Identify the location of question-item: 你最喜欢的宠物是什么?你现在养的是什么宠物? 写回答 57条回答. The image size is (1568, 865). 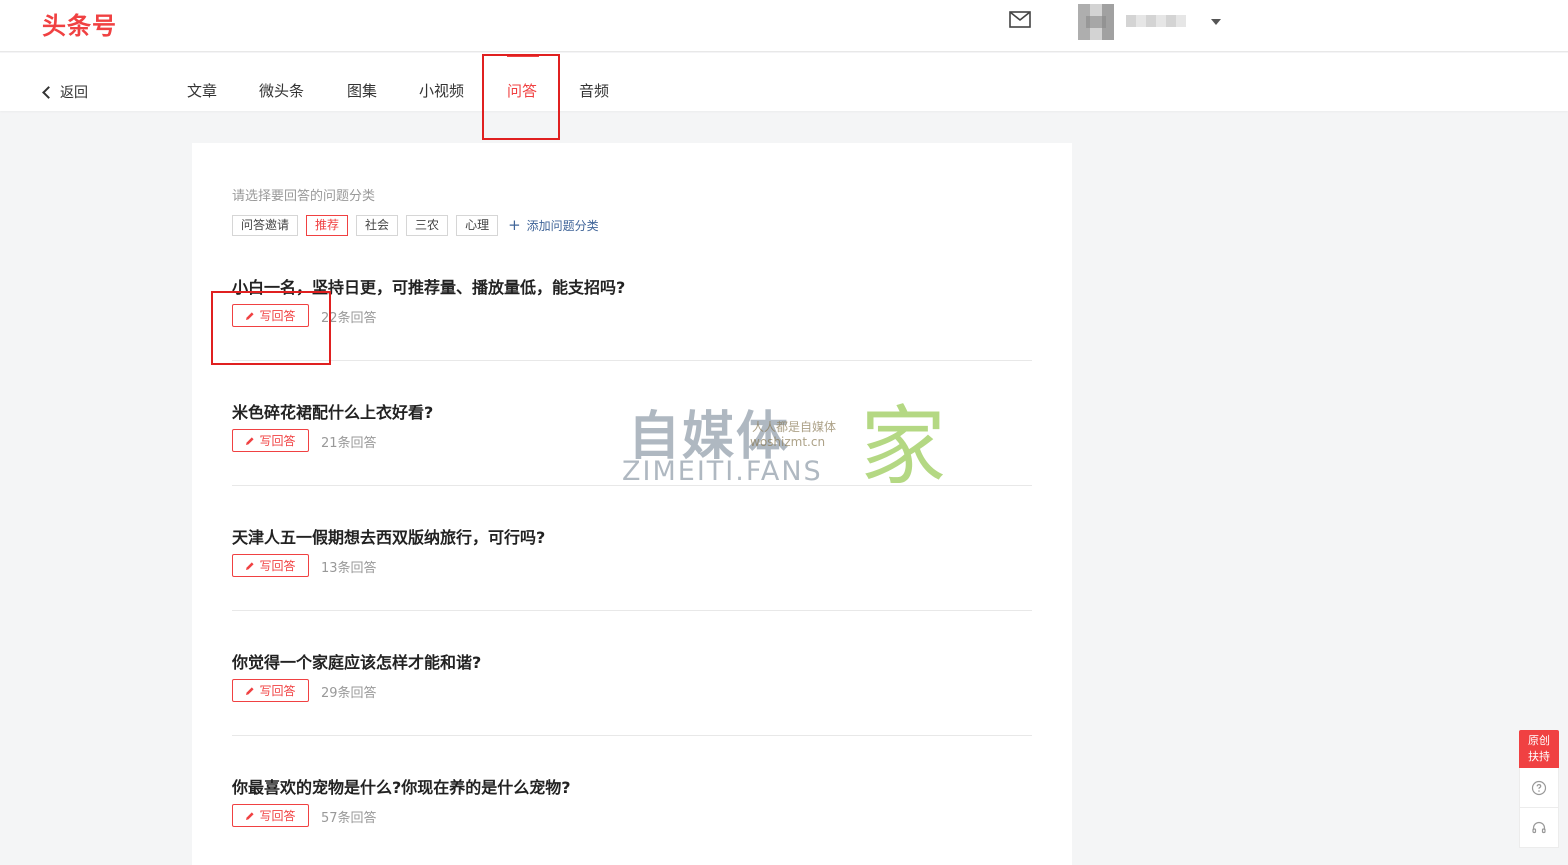
(632, 819).